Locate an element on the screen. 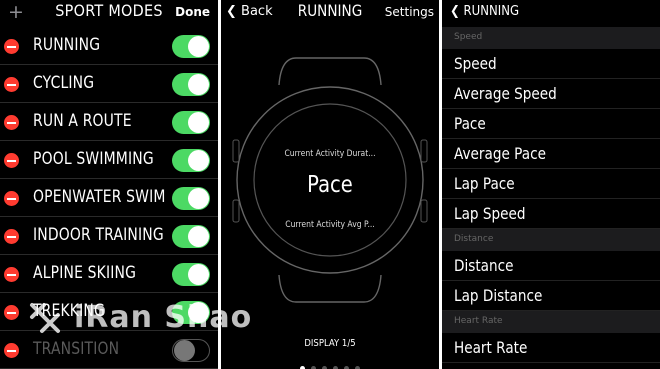 The image size is (660, 369). sport-mode-row: TRANSITION is located at coordinates (109, 350).